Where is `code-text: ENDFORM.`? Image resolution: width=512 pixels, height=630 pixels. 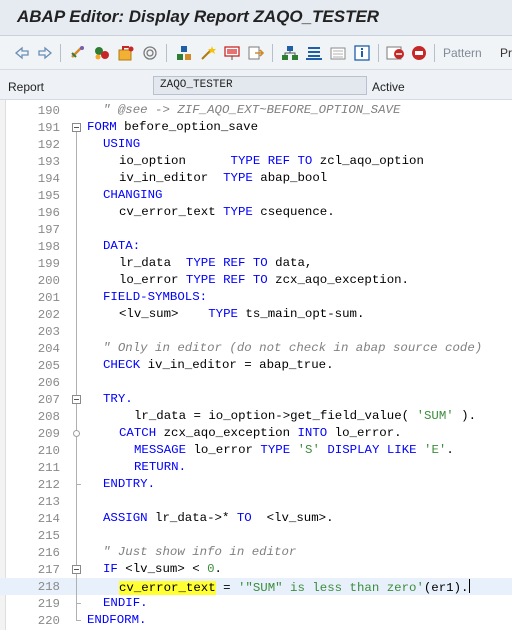
code-text: ENDFORM. is located at coordinates (117, 620).